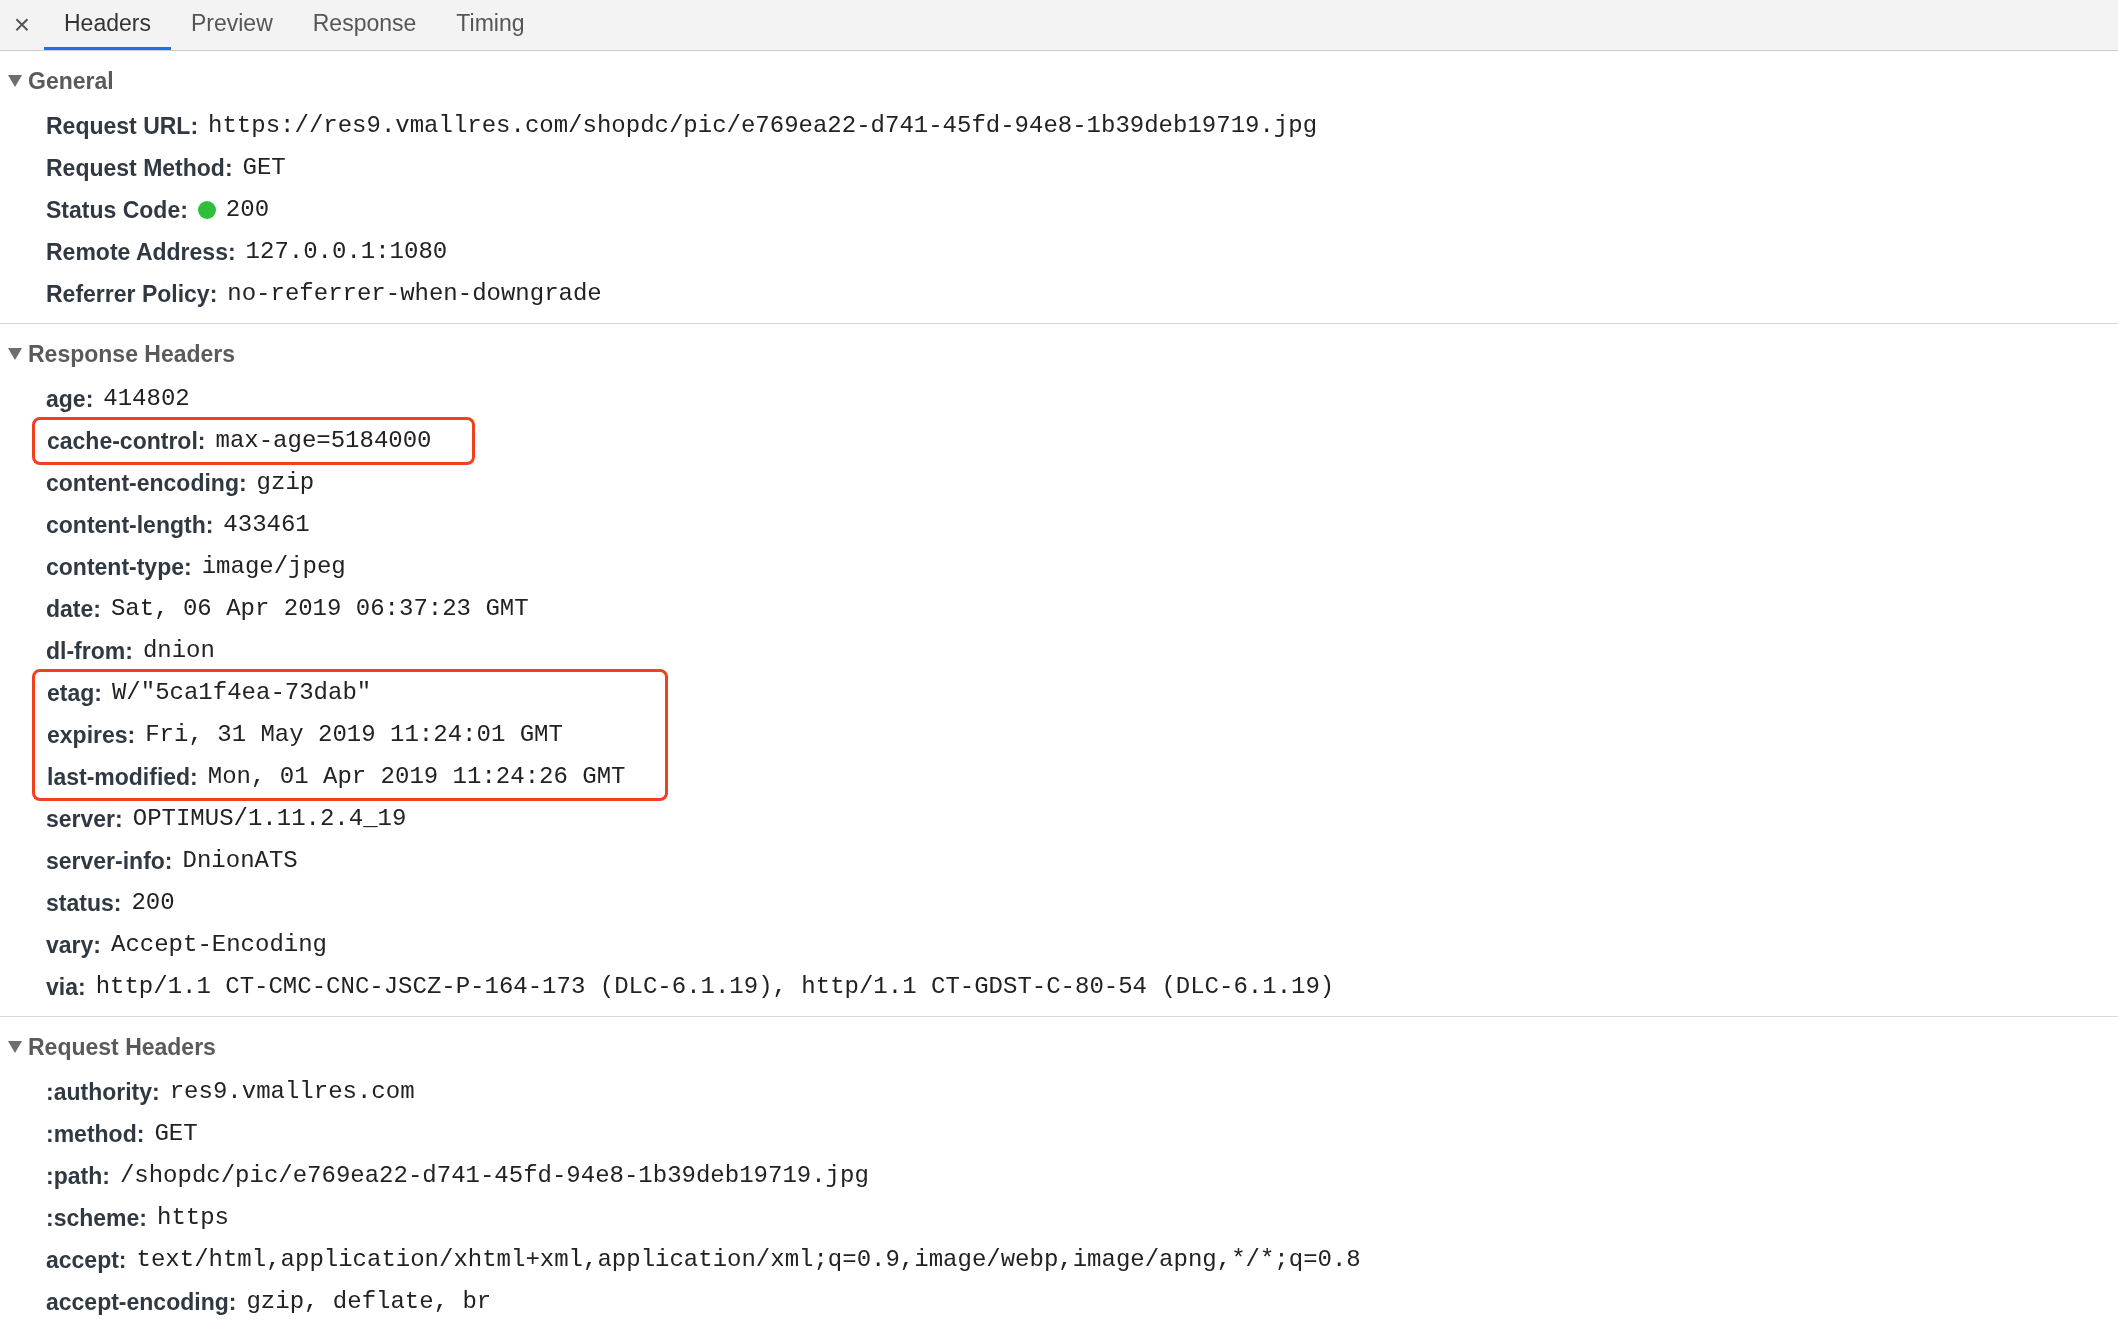 This screenshot has width=2118, height=1332. I want to click on header-value: Accept-Encoding, so click(219, 945).